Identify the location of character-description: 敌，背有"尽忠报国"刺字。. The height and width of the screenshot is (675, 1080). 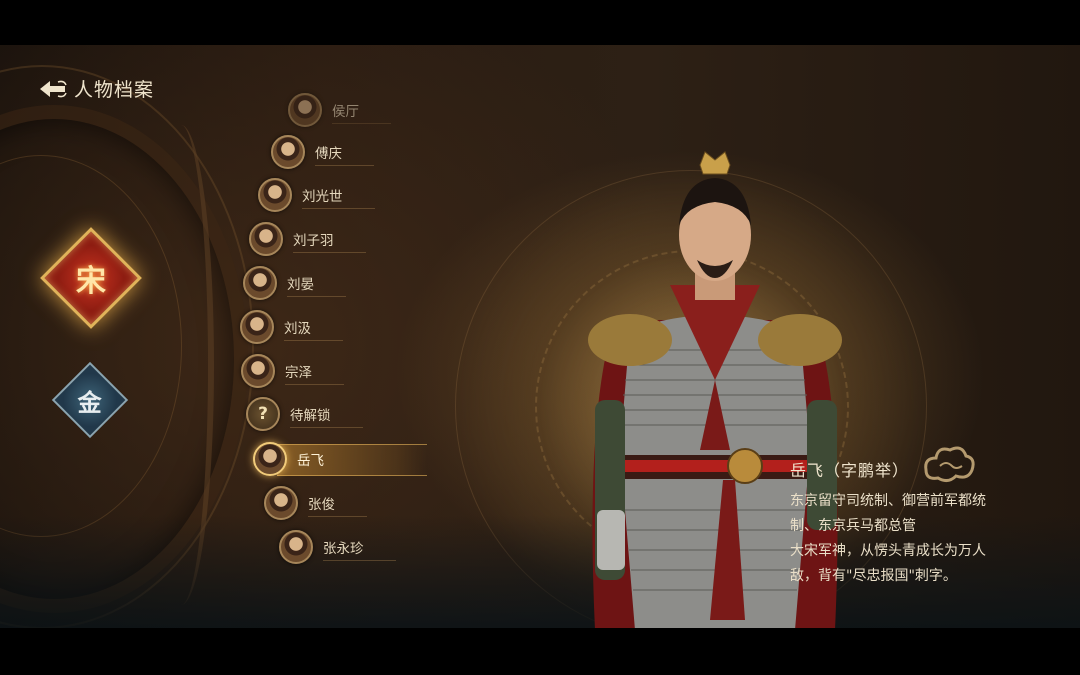
(873, 576).